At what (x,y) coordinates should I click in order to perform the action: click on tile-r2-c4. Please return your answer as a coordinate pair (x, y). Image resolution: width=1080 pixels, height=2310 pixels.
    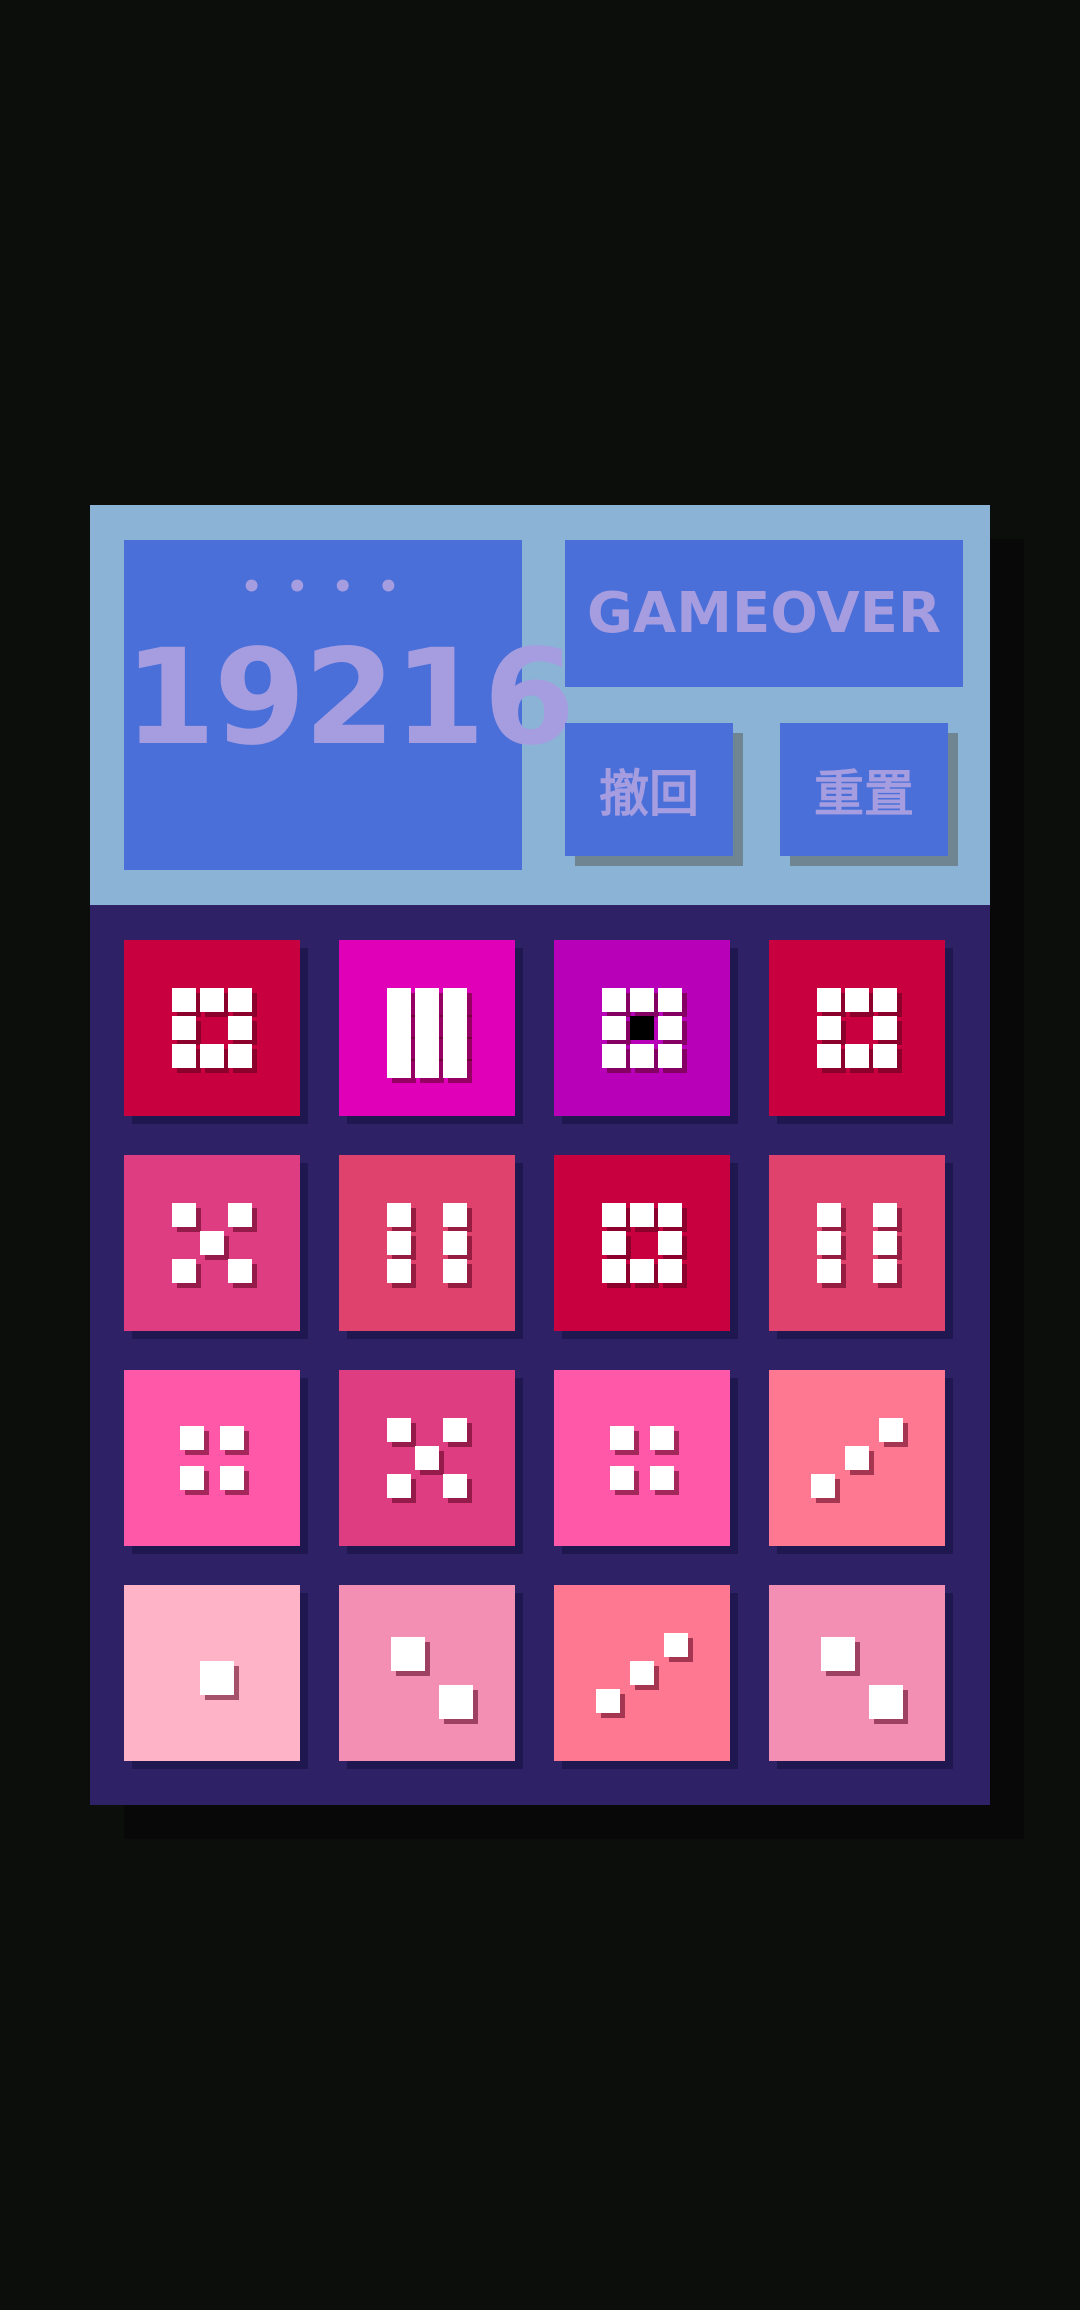
    Looking at the image, I should click on (857, 1243).